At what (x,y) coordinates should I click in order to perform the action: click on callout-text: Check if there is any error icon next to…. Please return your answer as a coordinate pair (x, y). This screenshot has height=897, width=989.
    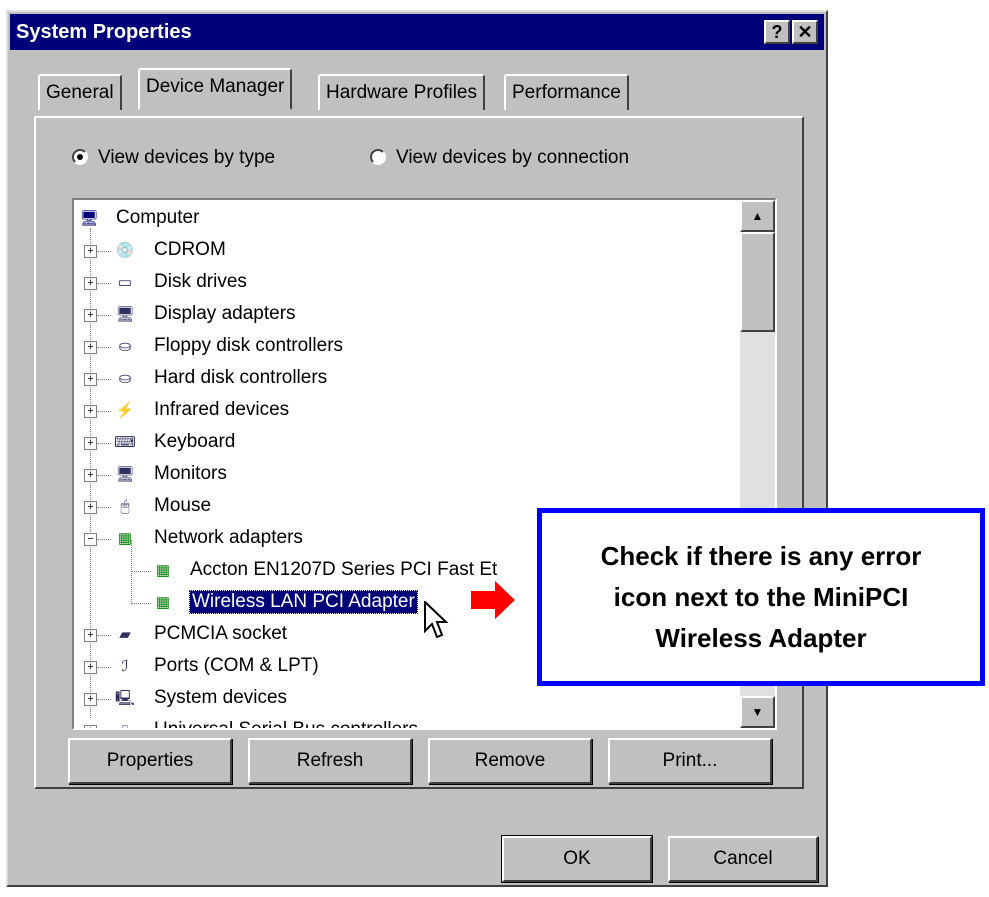
    Looking at the image, I should click on (761, 597).